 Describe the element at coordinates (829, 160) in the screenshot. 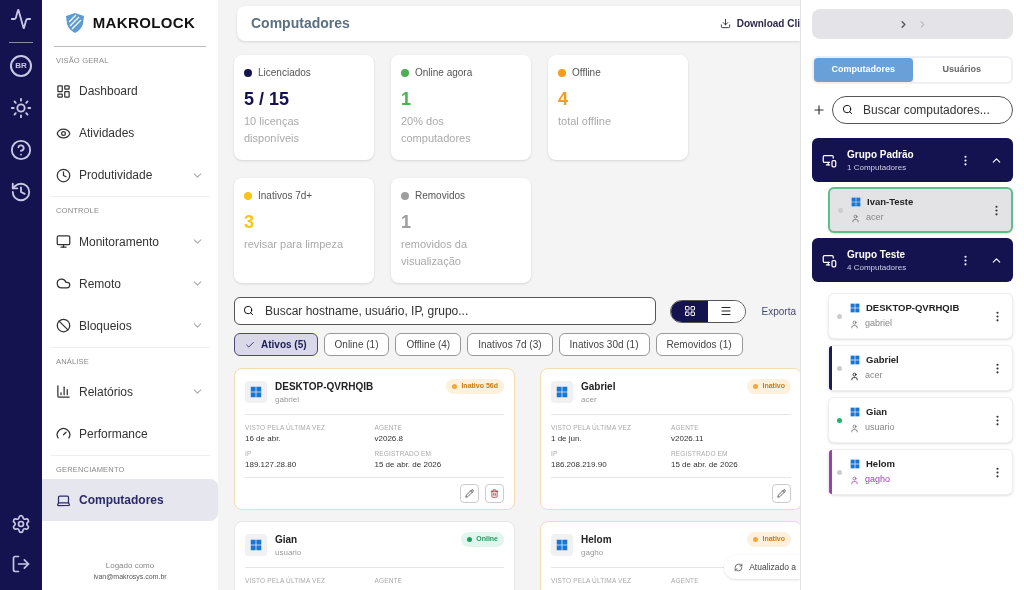

I see `devices-icon` at that location.